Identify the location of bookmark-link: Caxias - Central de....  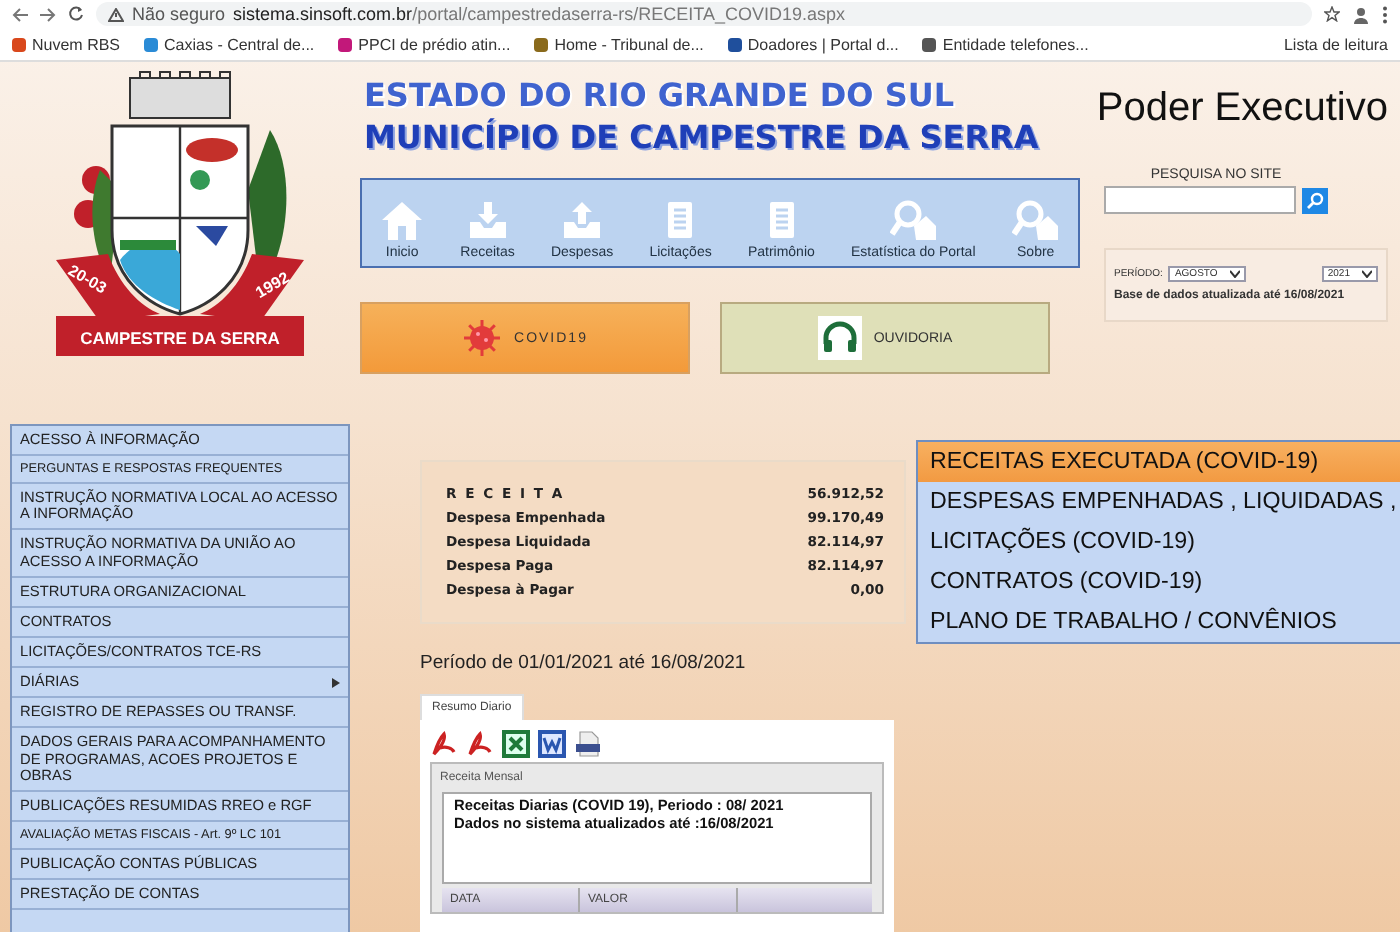
(229, 44).